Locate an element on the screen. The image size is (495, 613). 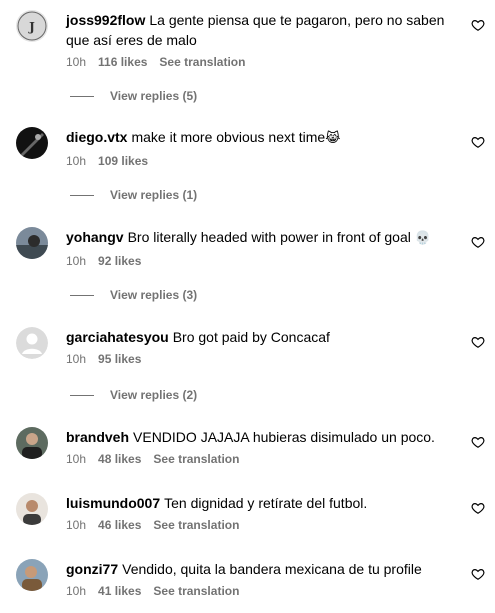
svg-text: J is located at coordinates (31, 27).